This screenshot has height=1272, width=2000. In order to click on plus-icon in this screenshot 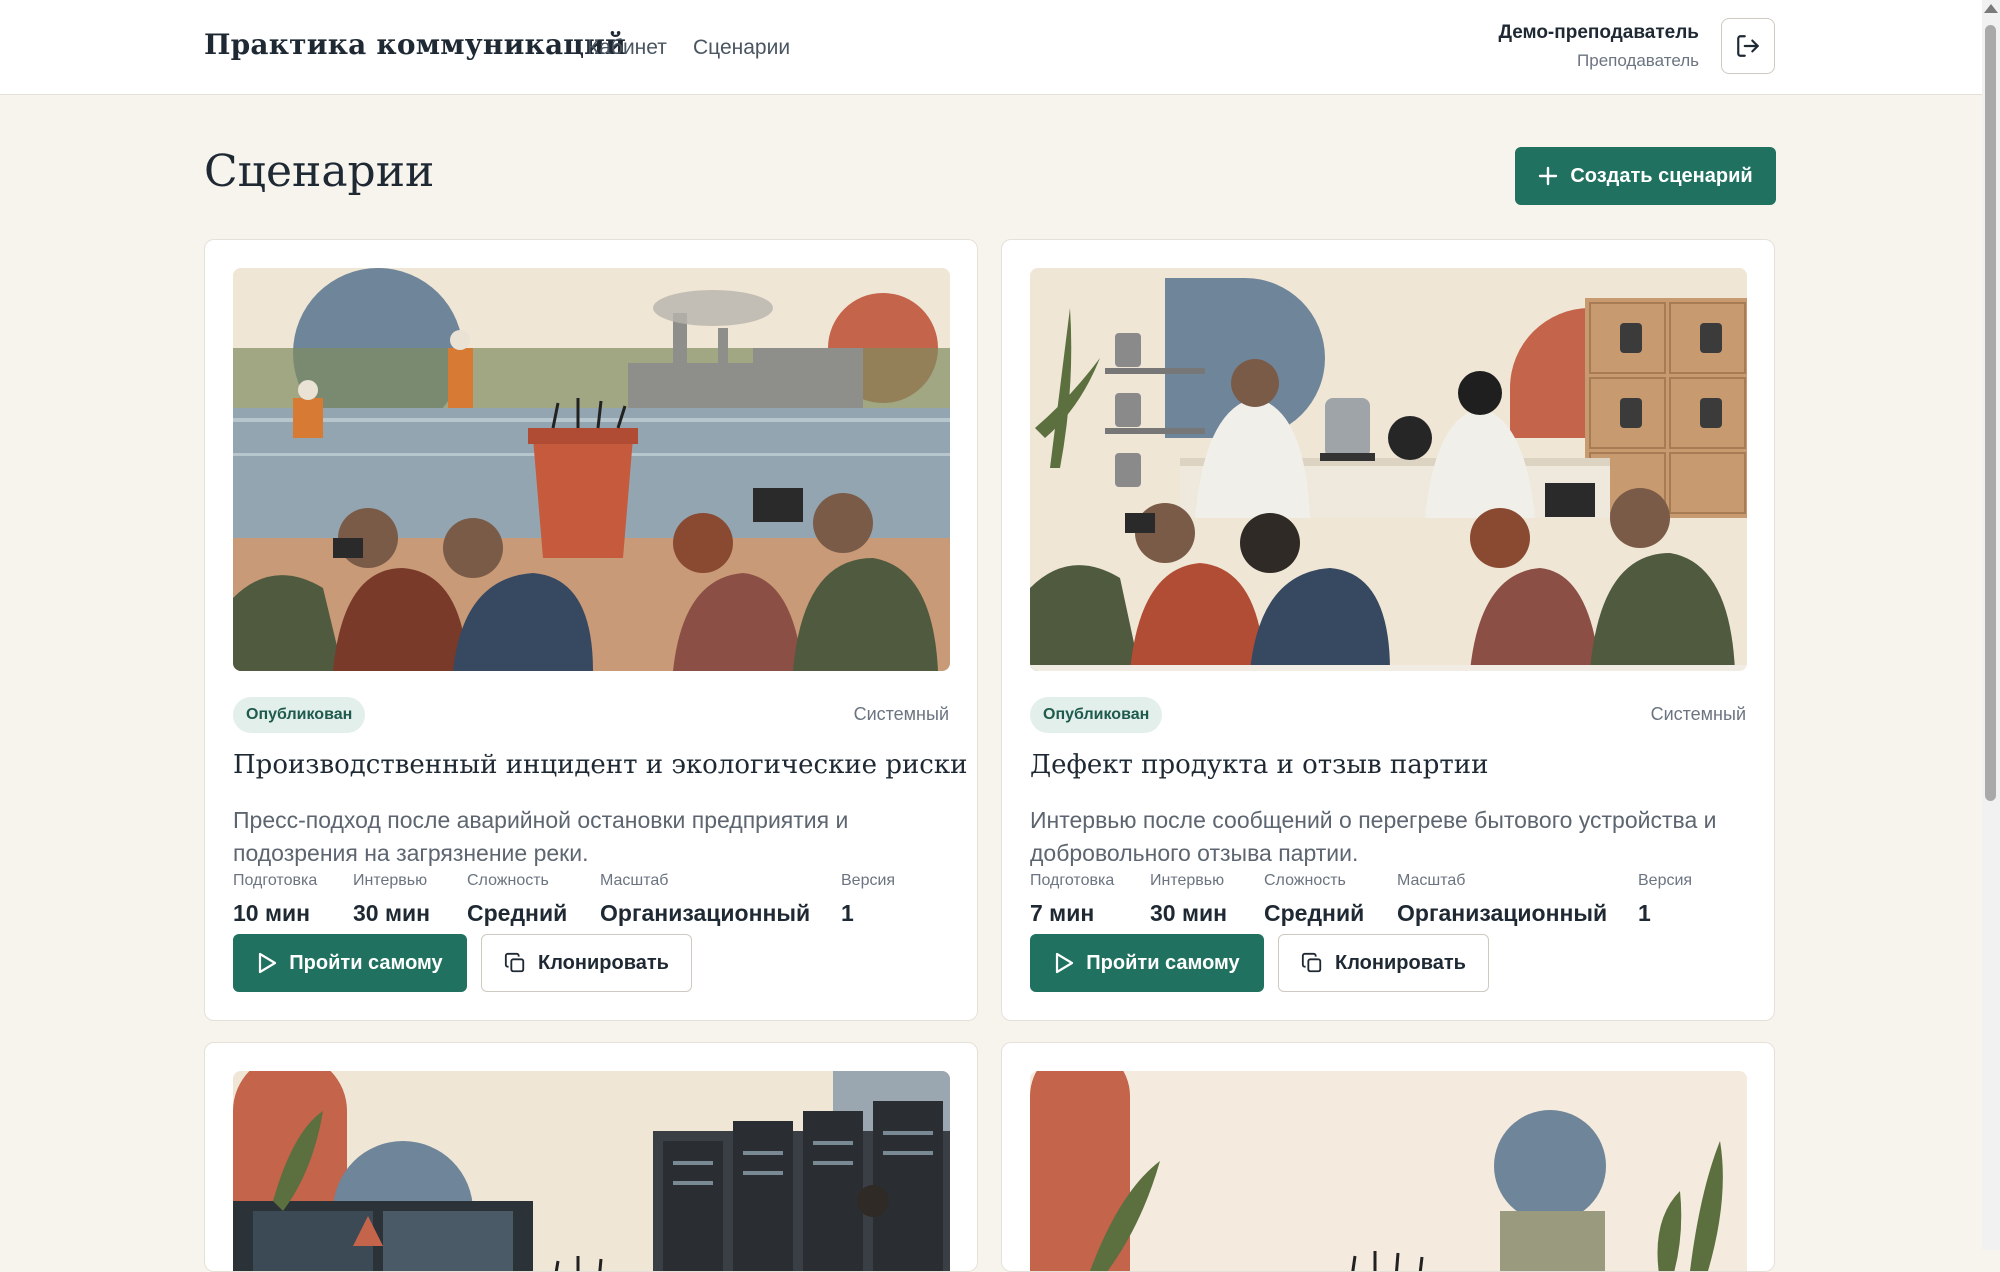, I will do `click(1548, 176)`.